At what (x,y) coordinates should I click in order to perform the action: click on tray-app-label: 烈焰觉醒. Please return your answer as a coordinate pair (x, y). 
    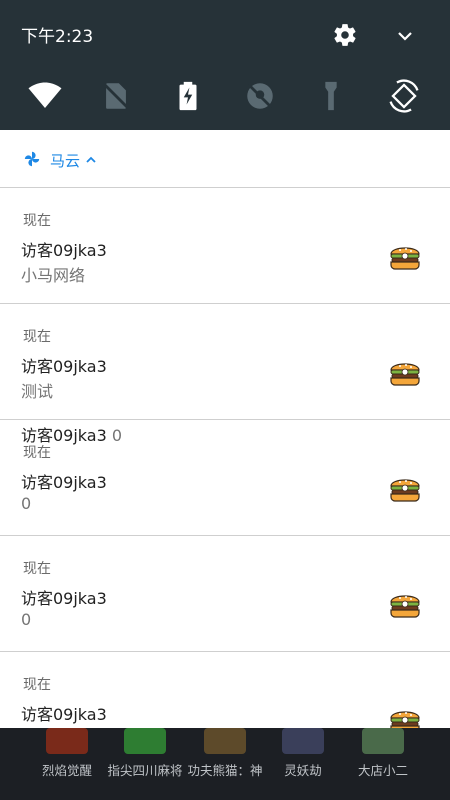
    Looking at the image, I should click on (66, 770).